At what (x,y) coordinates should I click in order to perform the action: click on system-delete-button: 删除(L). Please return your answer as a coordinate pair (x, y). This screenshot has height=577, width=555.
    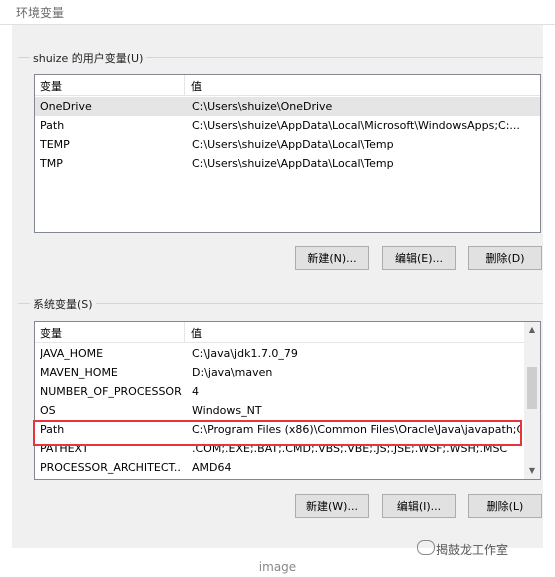
    Looking at the image, I should click on (505, 506).